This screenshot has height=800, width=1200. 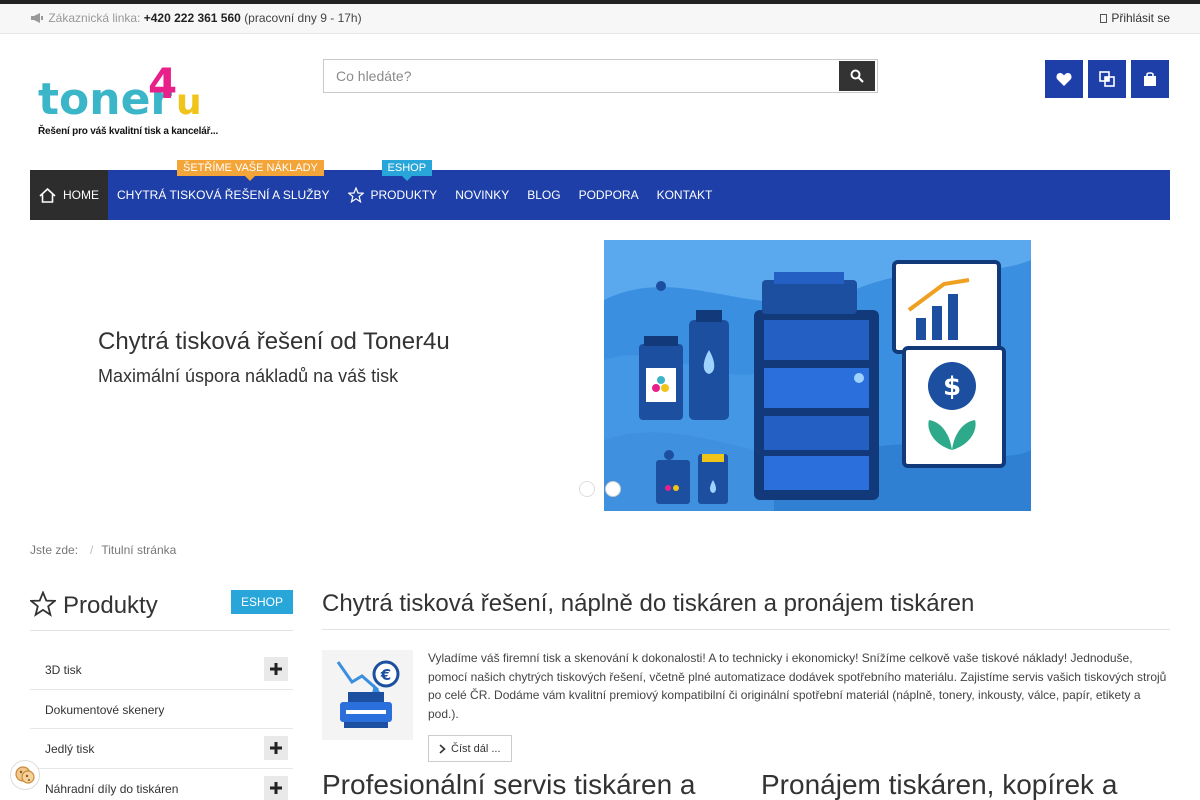 What do you see at coordinates (120, 92) in the screenshot?
I see `toner4u-logo-mark: toner 4 u` at bounding box center [120, 92].